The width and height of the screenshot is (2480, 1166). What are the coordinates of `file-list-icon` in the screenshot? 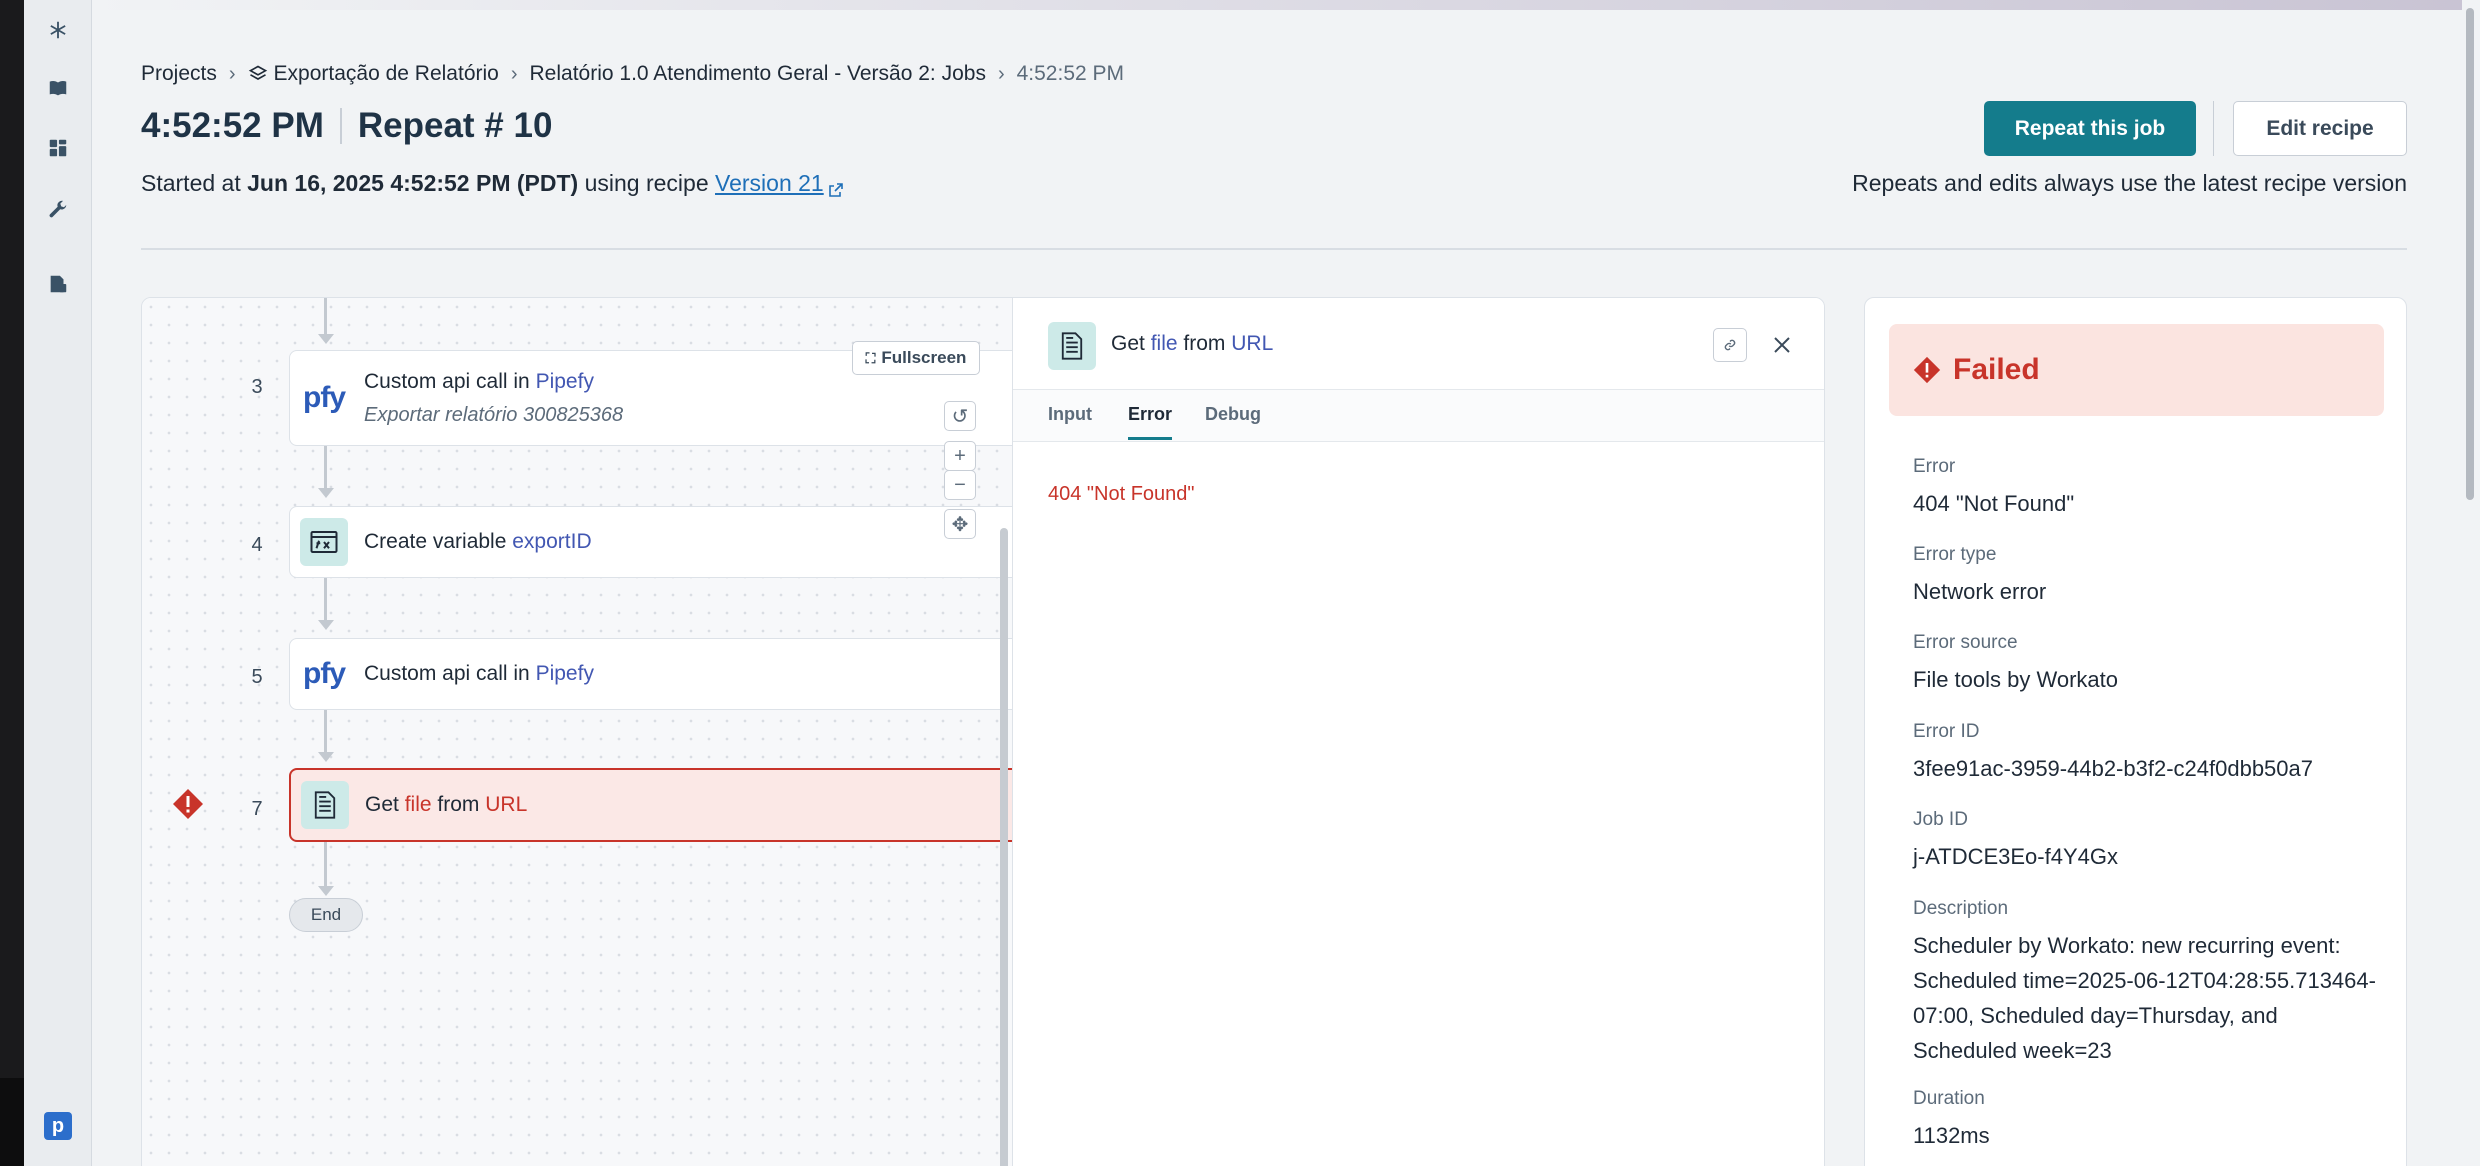 It's located at (58, 284).